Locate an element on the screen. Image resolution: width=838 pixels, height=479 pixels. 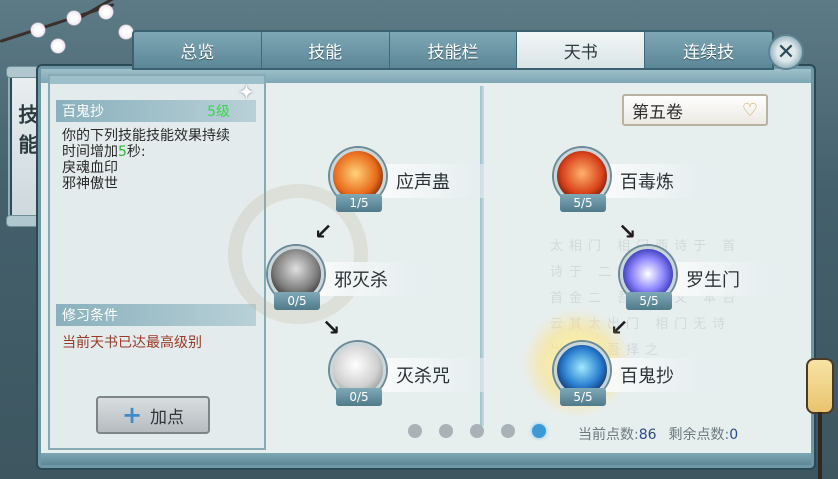
skill-node-luoshengmen: 罗生门 5/5 is located at coordinates (710, 283).